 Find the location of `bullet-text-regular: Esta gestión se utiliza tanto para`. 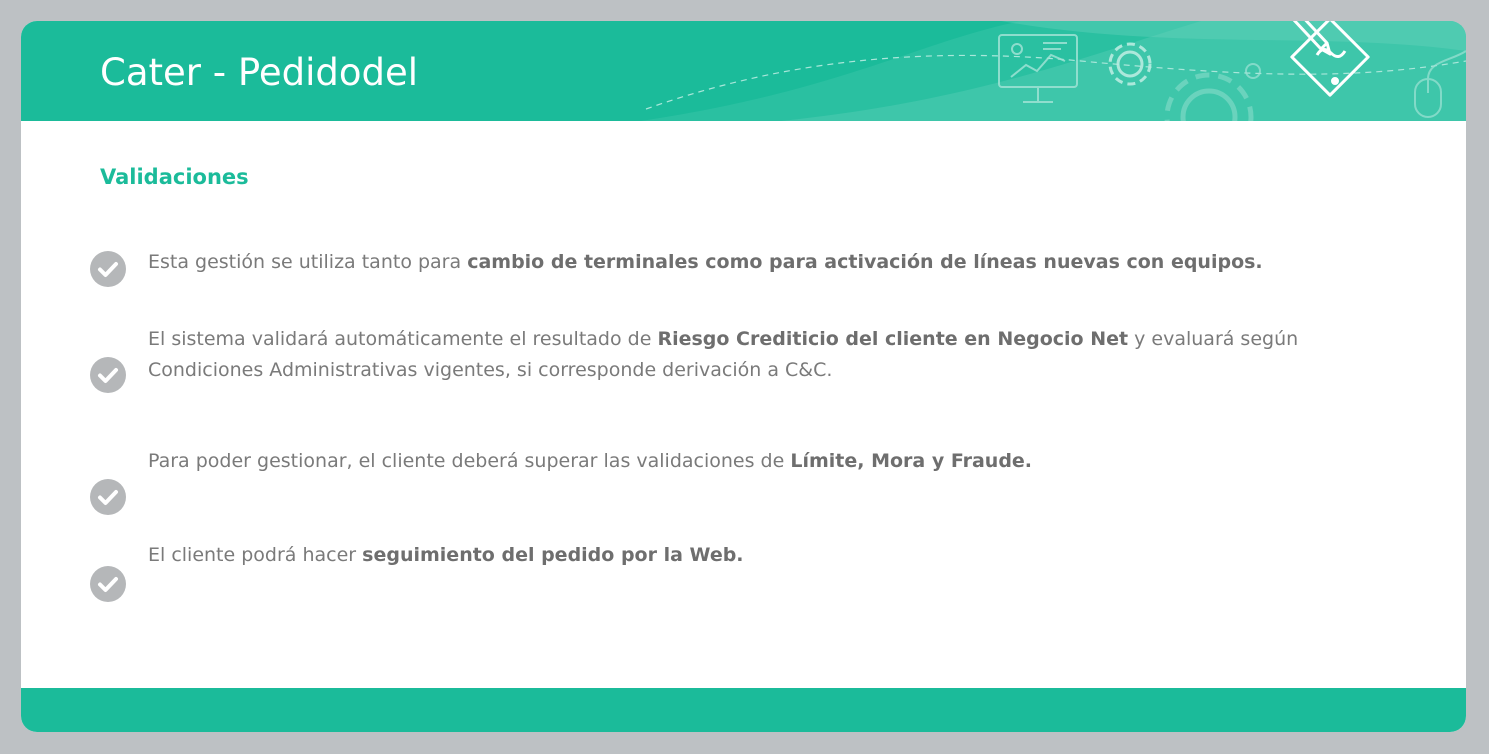

bullet-text-regular: Esta gestión se utiliza tanto para is located at coordinates (308, 262).